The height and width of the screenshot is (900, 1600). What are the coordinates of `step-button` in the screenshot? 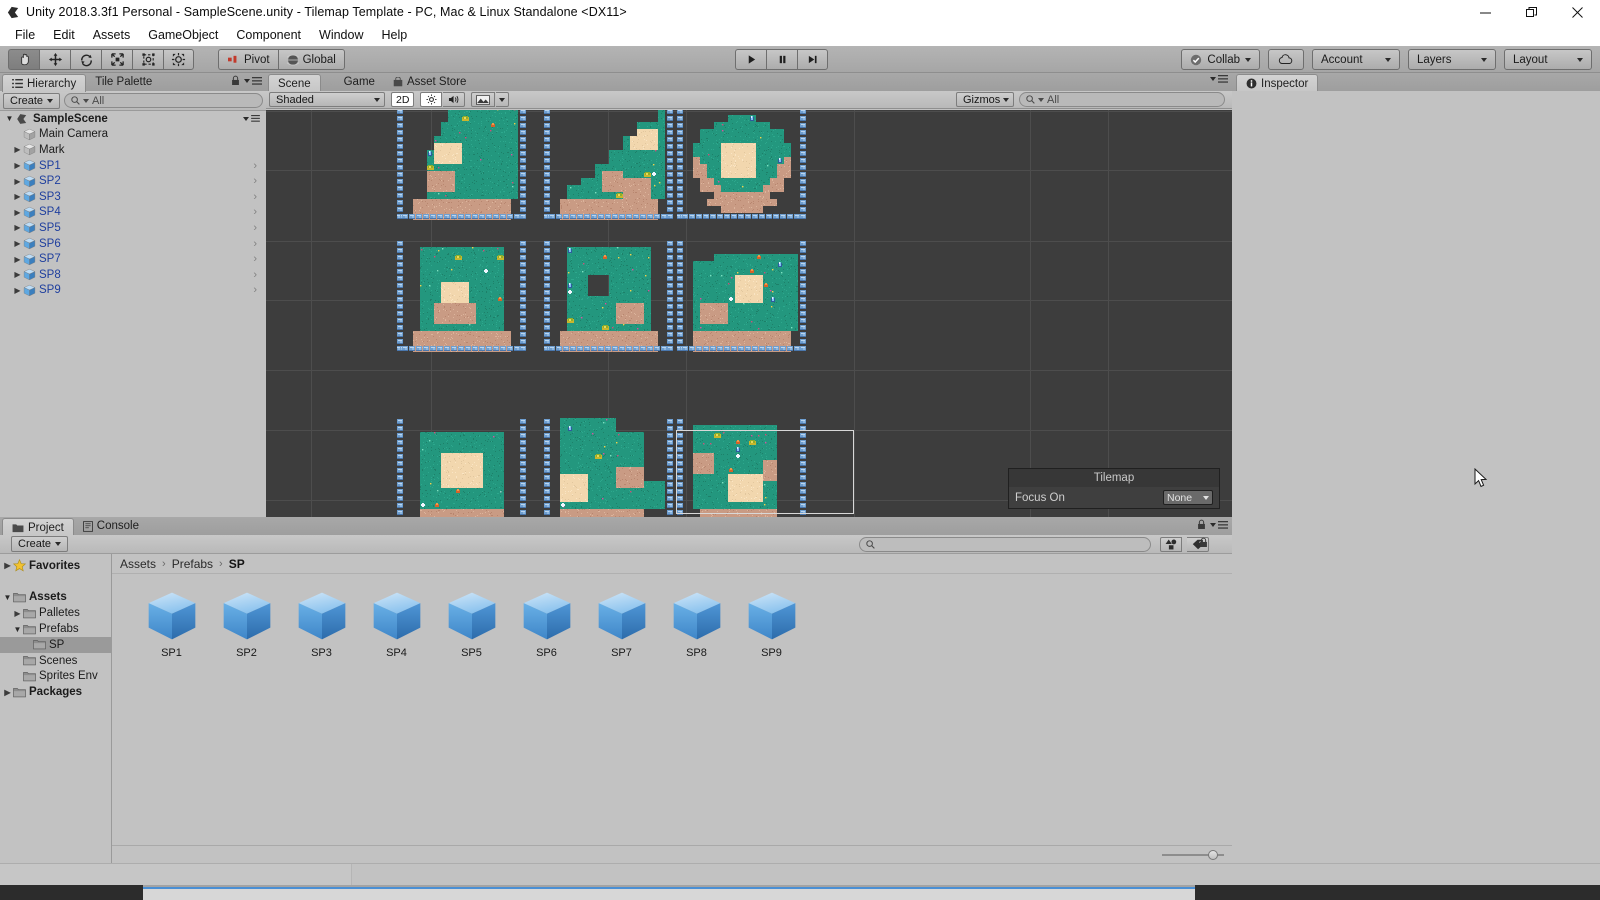 It's located at (812, 59).